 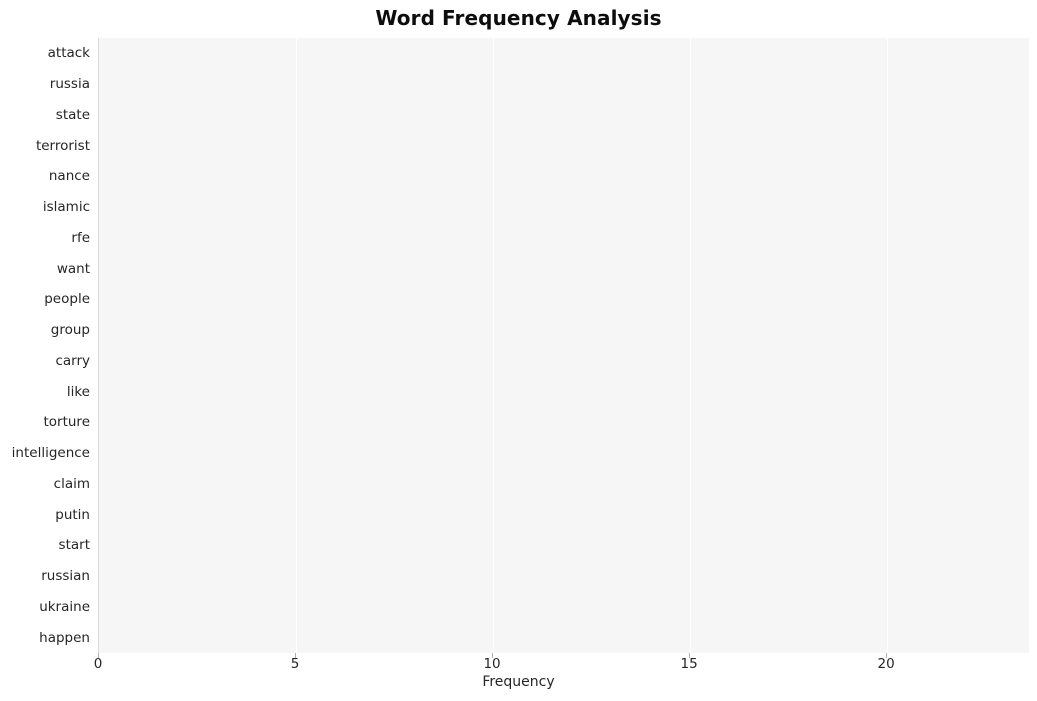 What do you see at coordinates (66, 207) in the screenshot?
I see `y-tick-label: islamic` at bounding box center [66, 207].